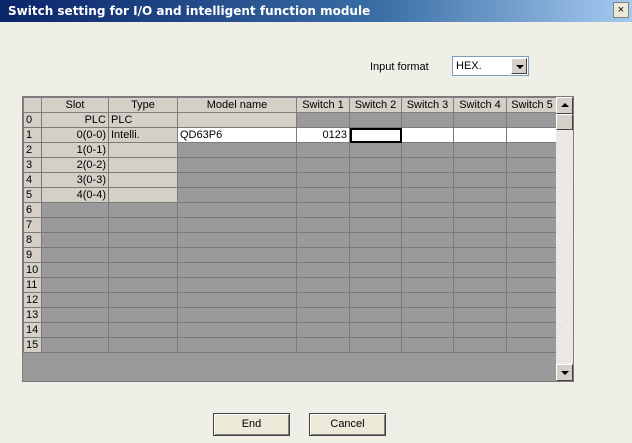 This screenshot has height=443, width=632. What do you see at coordinates (75, 150) in the screenshot?
I see `cell-slot: 1(0-1)` at bounding box center [75, 150].